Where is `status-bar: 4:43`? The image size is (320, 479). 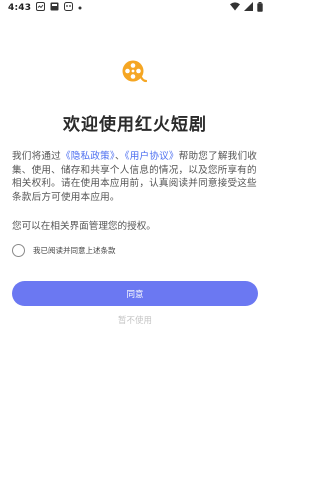 status-bar: 4:43 is located at coordinates (135, 8).